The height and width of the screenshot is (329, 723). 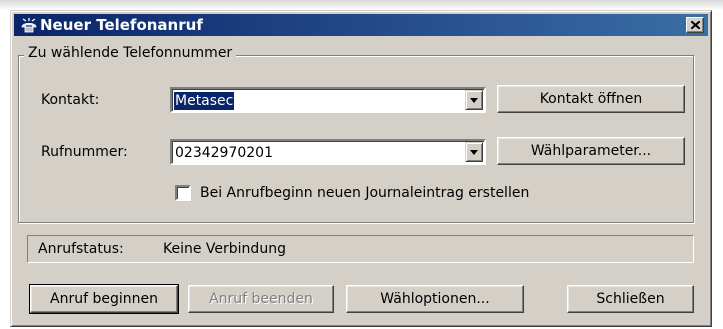 What do you see at coordinates (29, 25) in the screenshot?
I see `telephone-icon` at bounding box center [29, 25].